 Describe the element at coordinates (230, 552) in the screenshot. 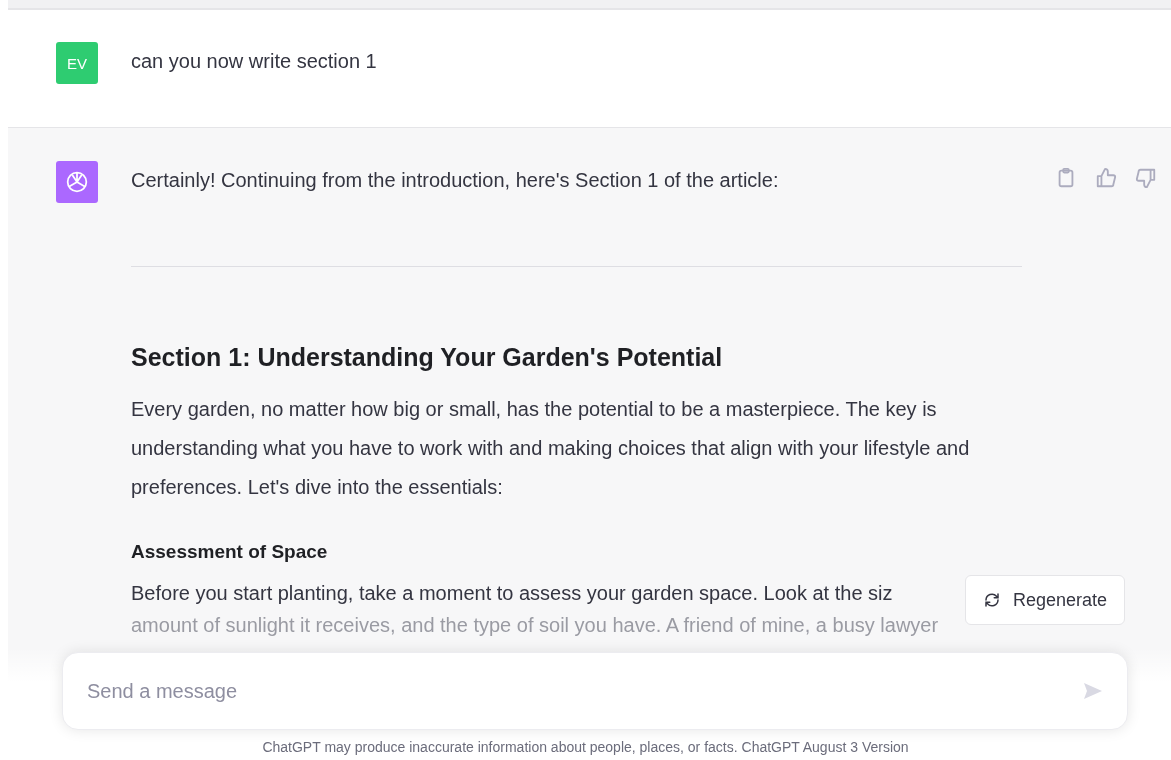

I see `subheading: Assessment of Space` at that location.